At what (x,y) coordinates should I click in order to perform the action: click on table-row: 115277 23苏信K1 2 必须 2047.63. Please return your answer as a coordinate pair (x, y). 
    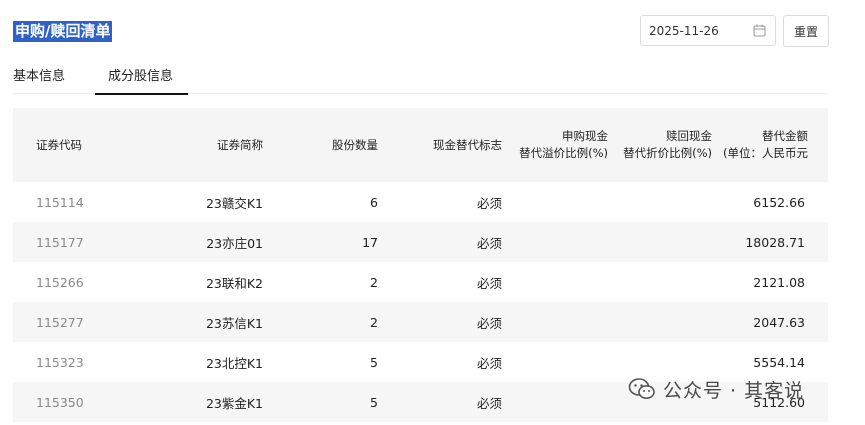
    Looking at the image, I should click on (420, 322).